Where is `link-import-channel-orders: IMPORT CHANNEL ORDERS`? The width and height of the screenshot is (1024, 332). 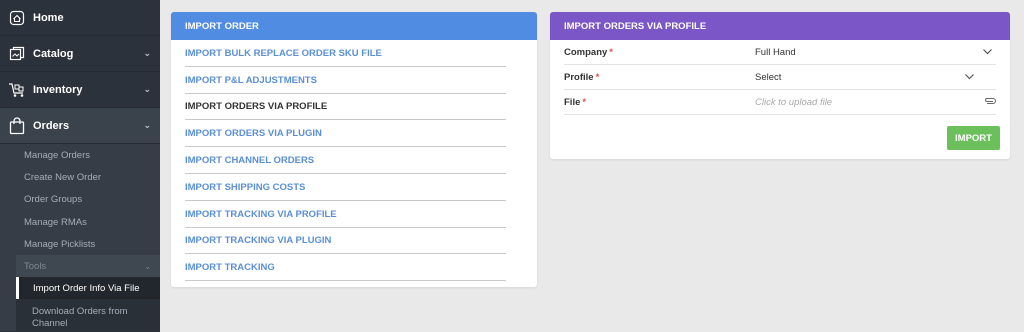
link-import-channel-orders: IMPORT CHANNEL ORDERS is located at coordinates (345, 160).